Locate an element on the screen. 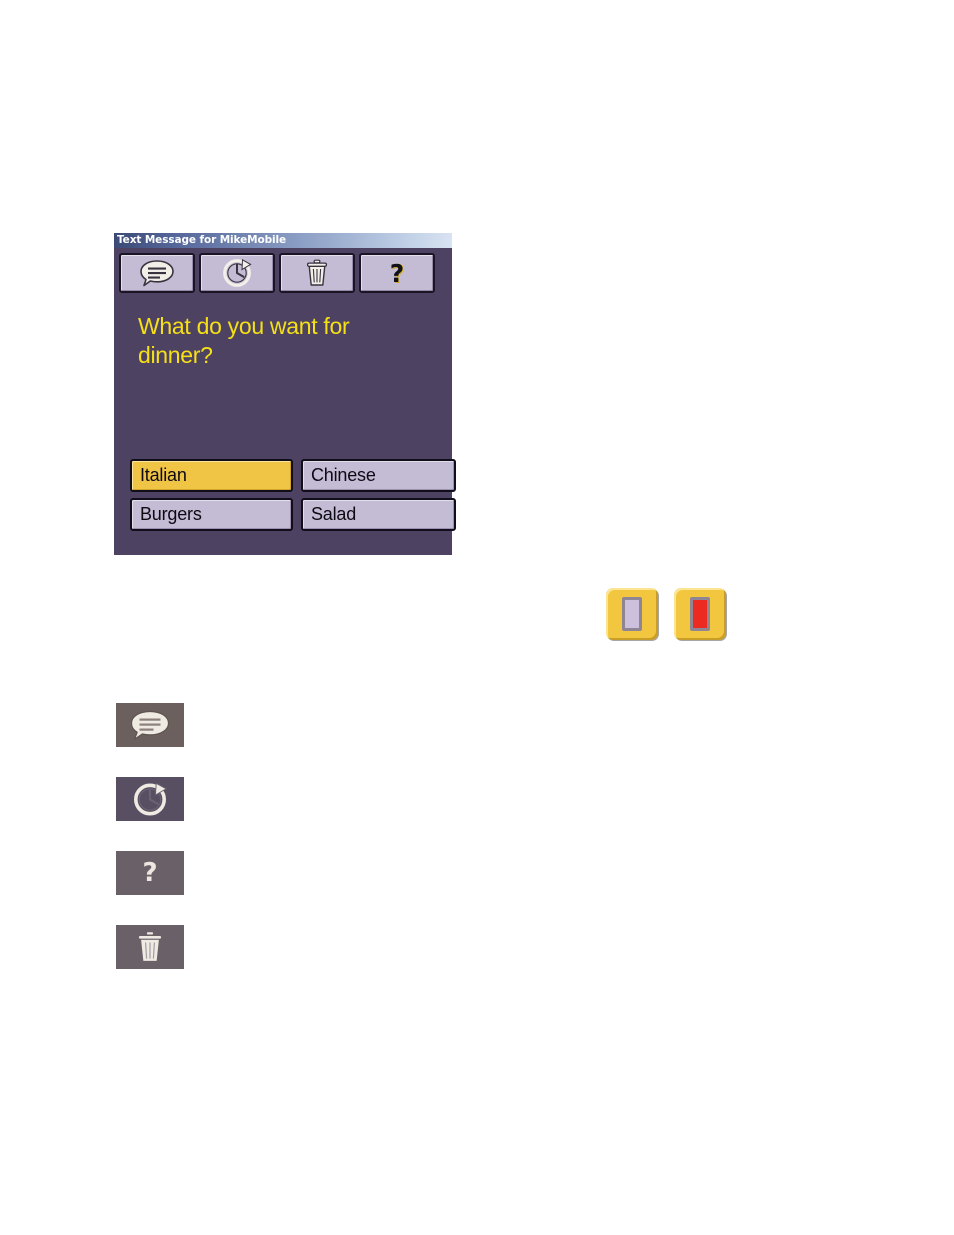 The image size is (954, 1235). message-button is located at coordinates (157, 273).